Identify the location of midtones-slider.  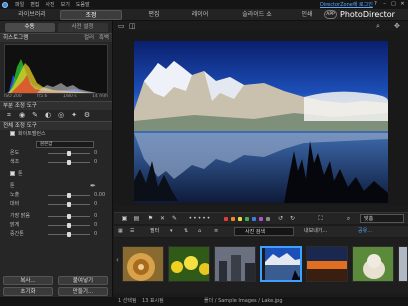
(69, 234).